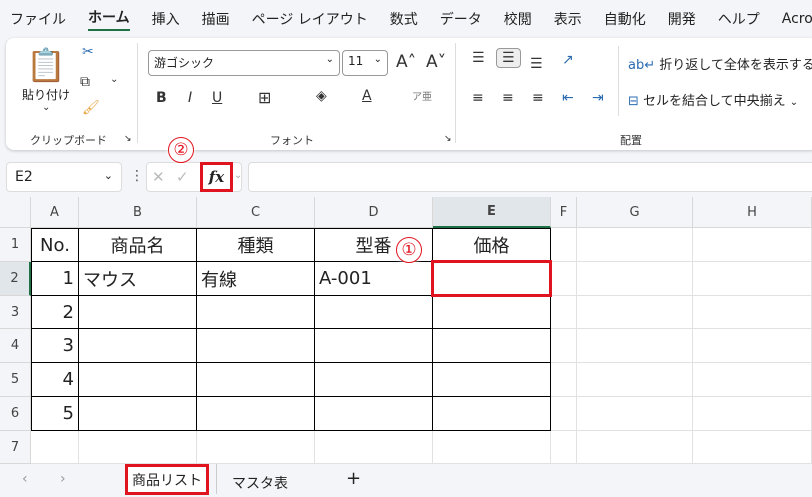 The height and width of the screenshot is (497, 812). I want to click on tab-view: 表示, so click(568, 19).